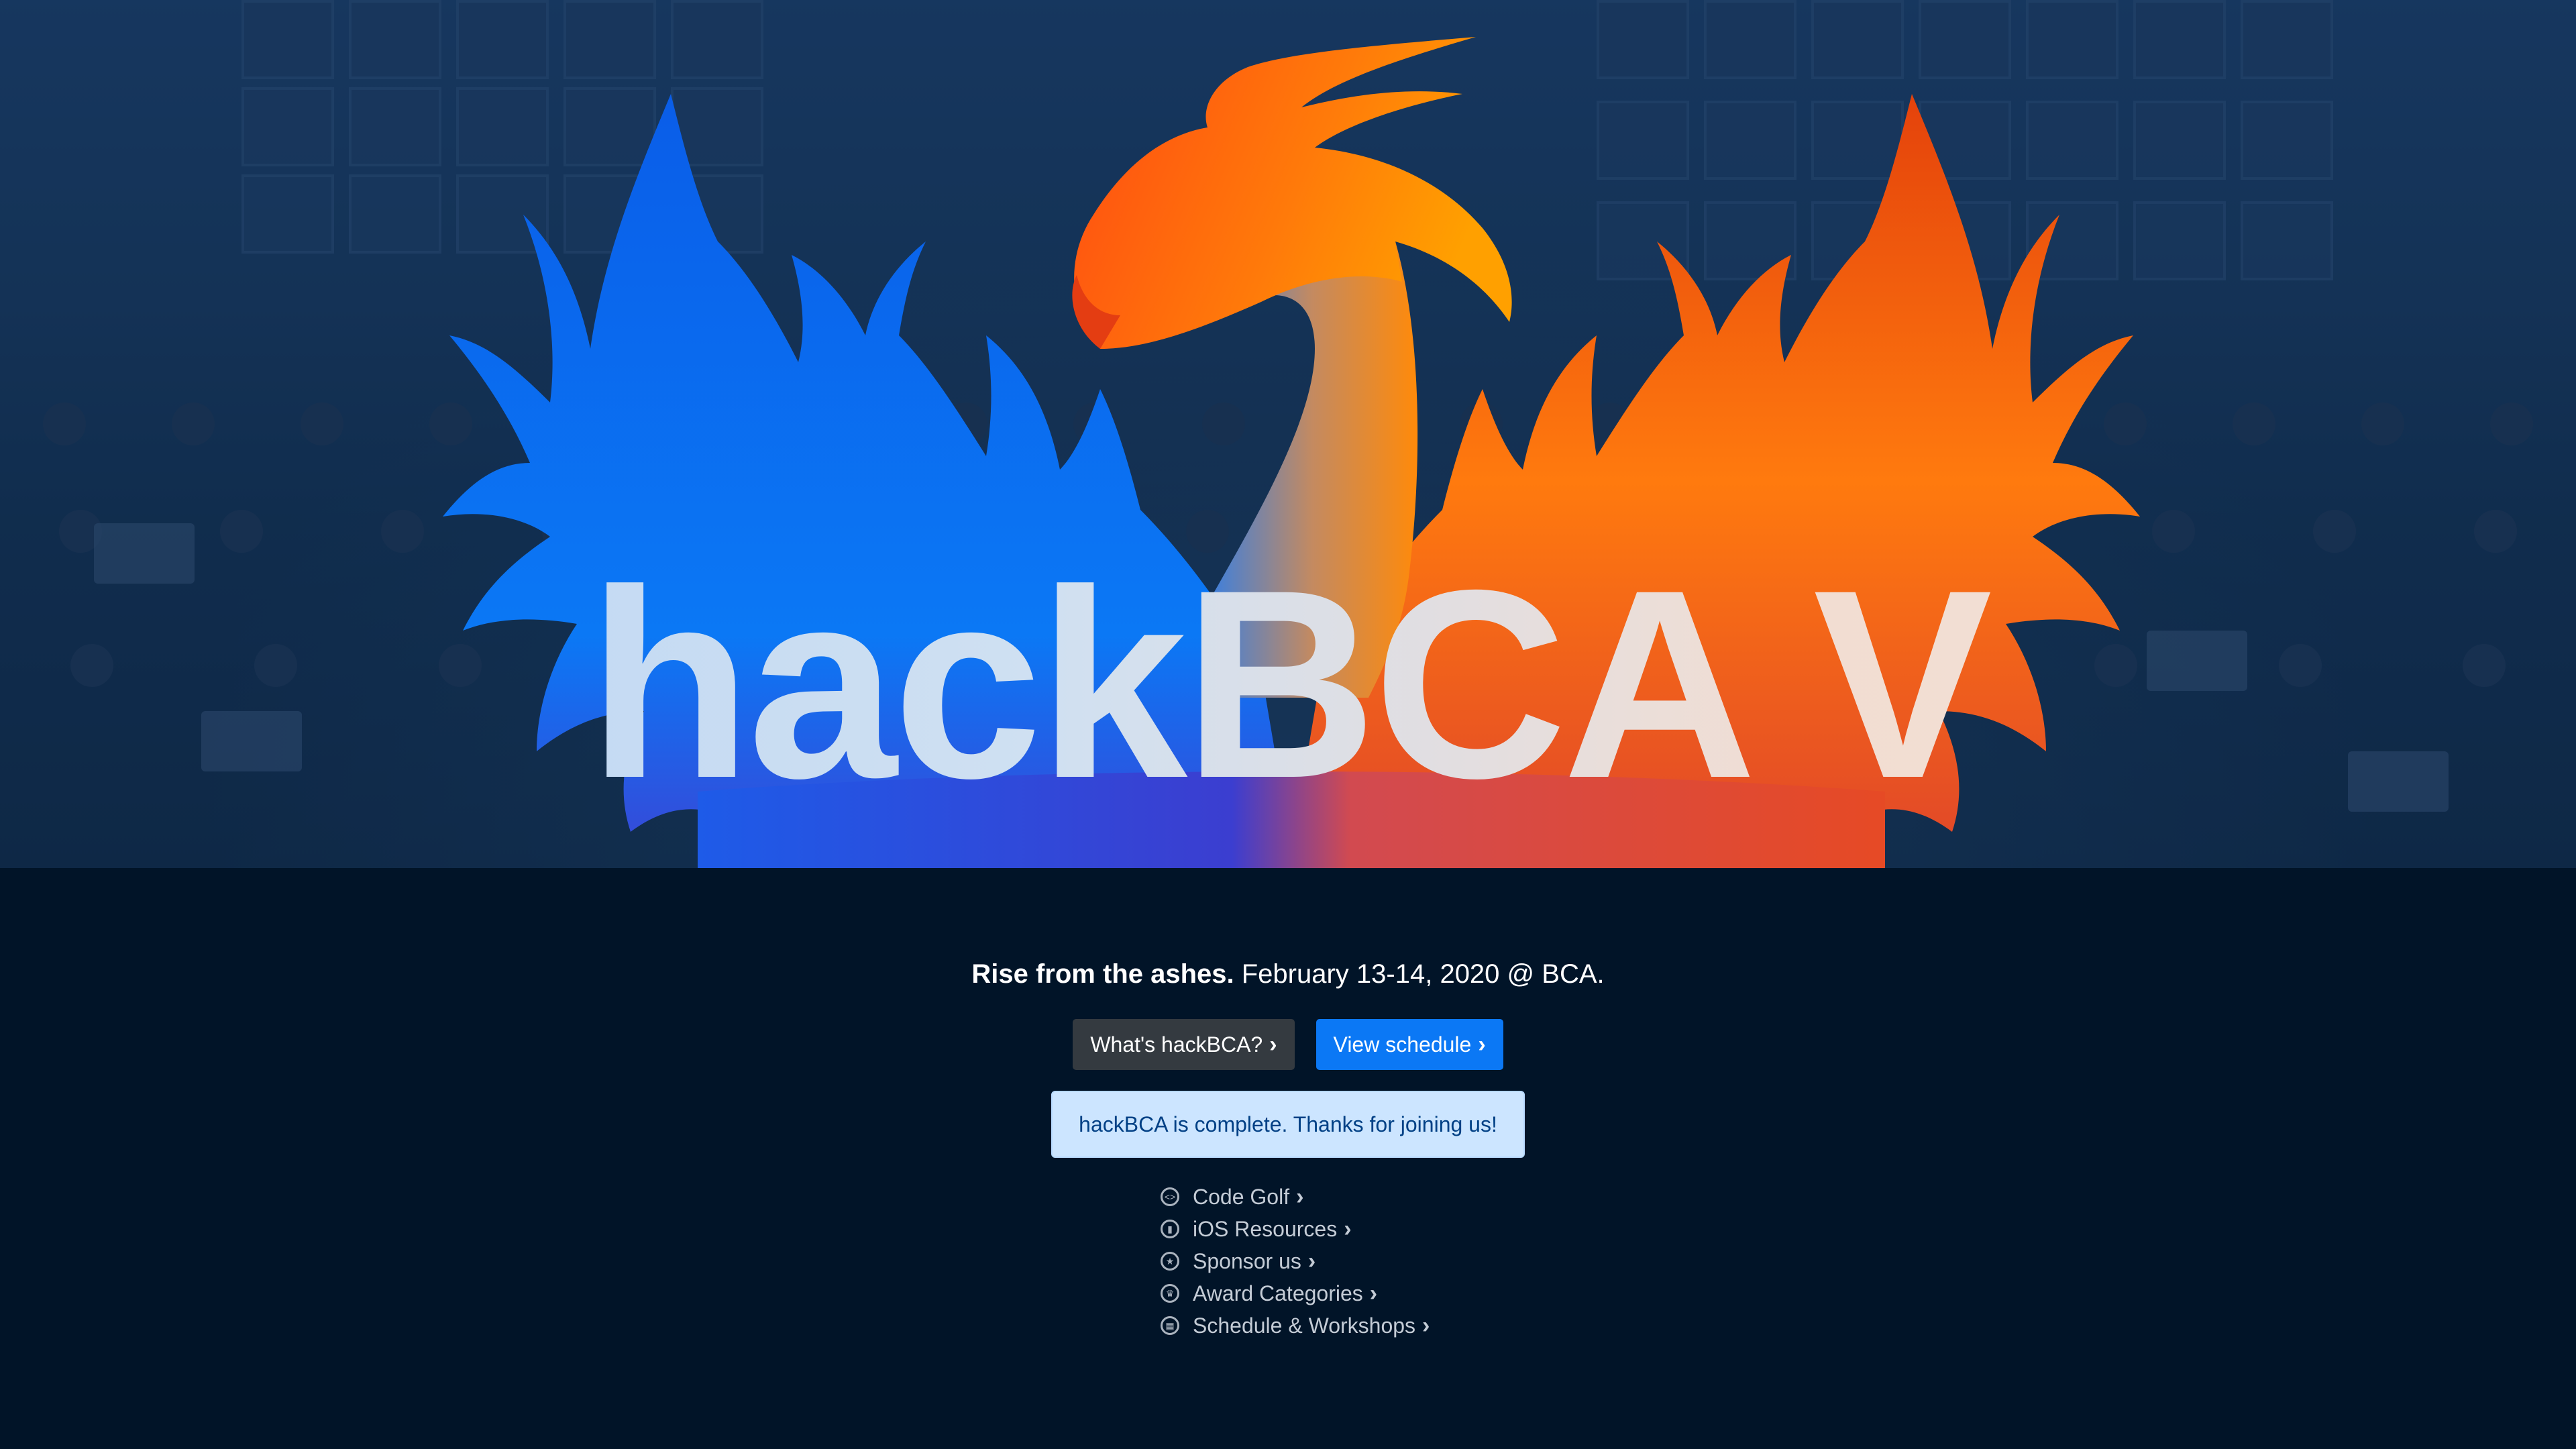 The height and width of the screenshot is (1449, 2576). I want to click on hero-buttons: What's hackBCA? › View schedule ›, so click(1288, 1044).